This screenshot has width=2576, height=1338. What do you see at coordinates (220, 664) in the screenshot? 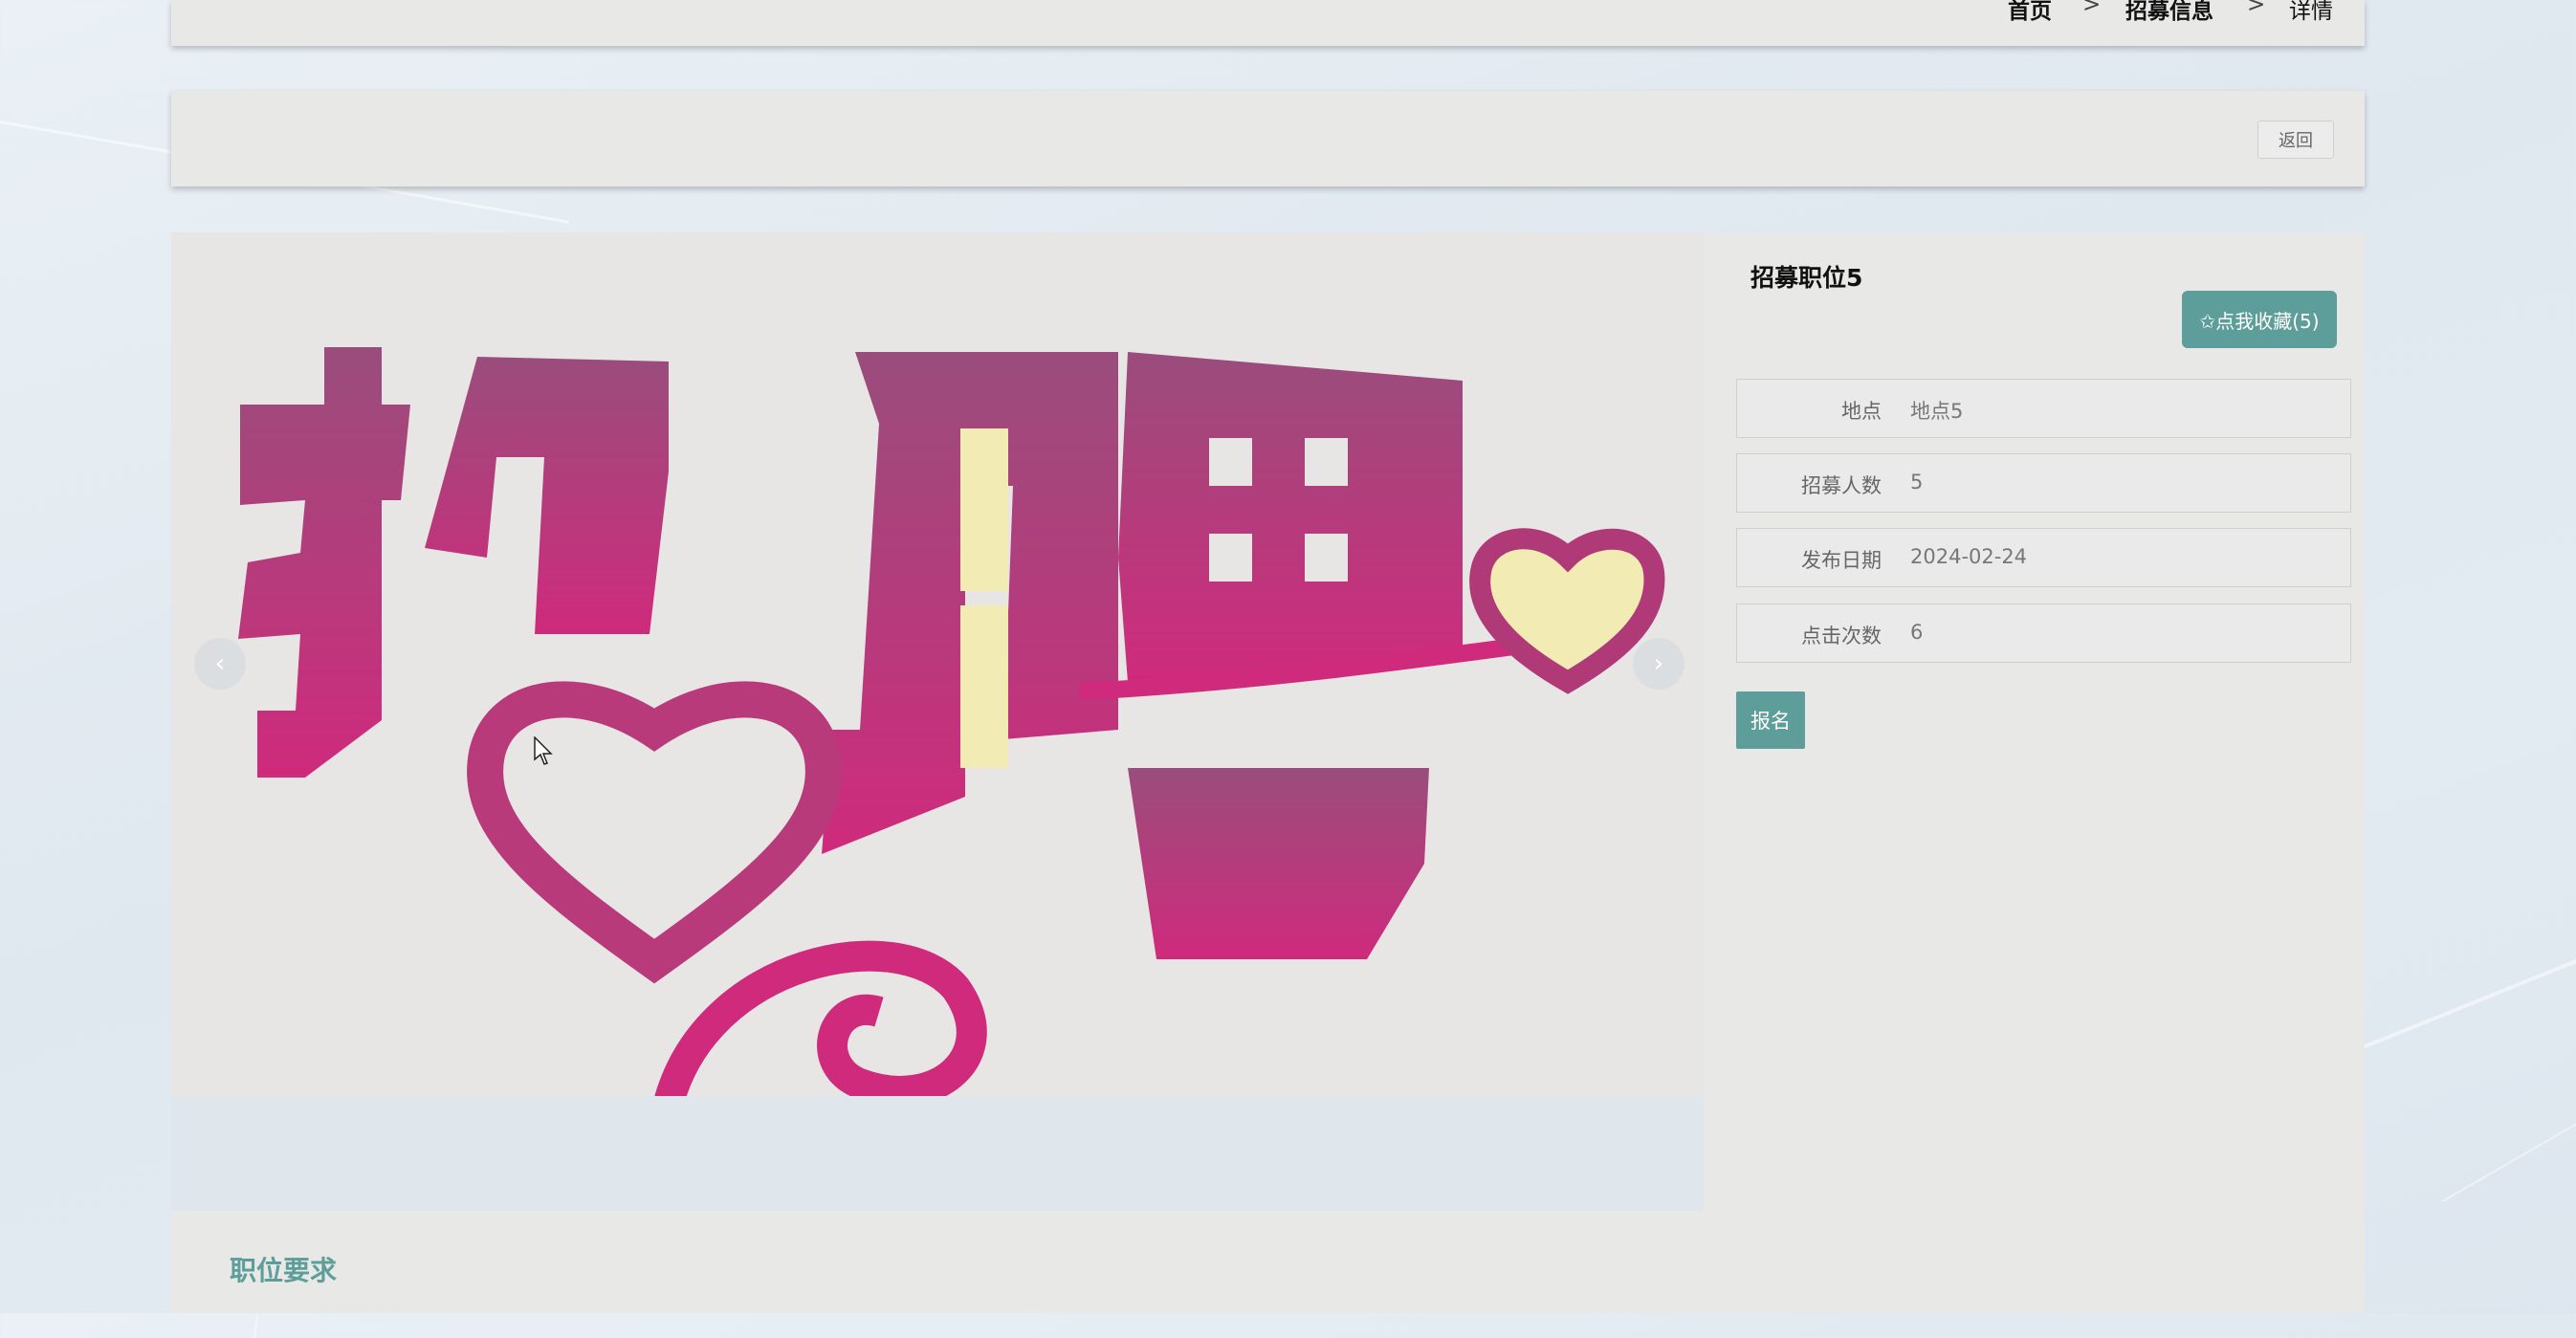
I see `carousel-prev-icon: ‹` at bounding box center [220, 664].